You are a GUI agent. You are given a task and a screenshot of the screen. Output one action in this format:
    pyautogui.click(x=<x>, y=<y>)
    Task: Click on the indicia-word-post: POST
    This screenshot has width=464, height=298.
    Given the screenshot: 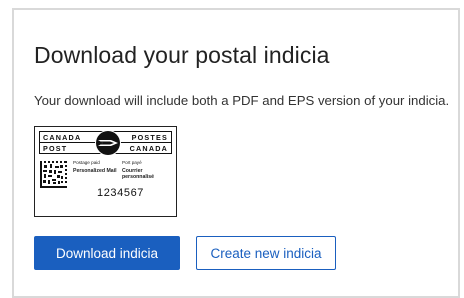 What is the action you would take?
    pyautogui.click(x=55, y=148)
    